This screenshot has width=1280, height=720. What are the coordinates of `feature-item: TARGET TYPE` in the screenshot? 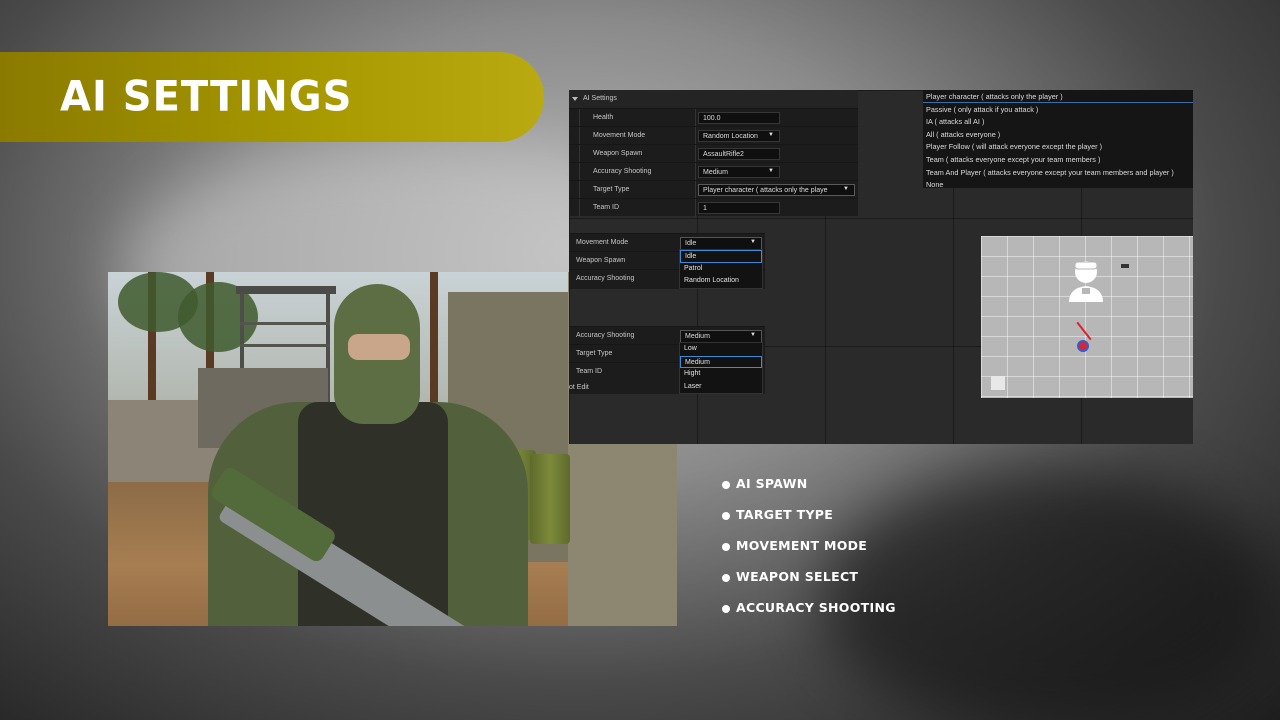 It's located at (809, 522).